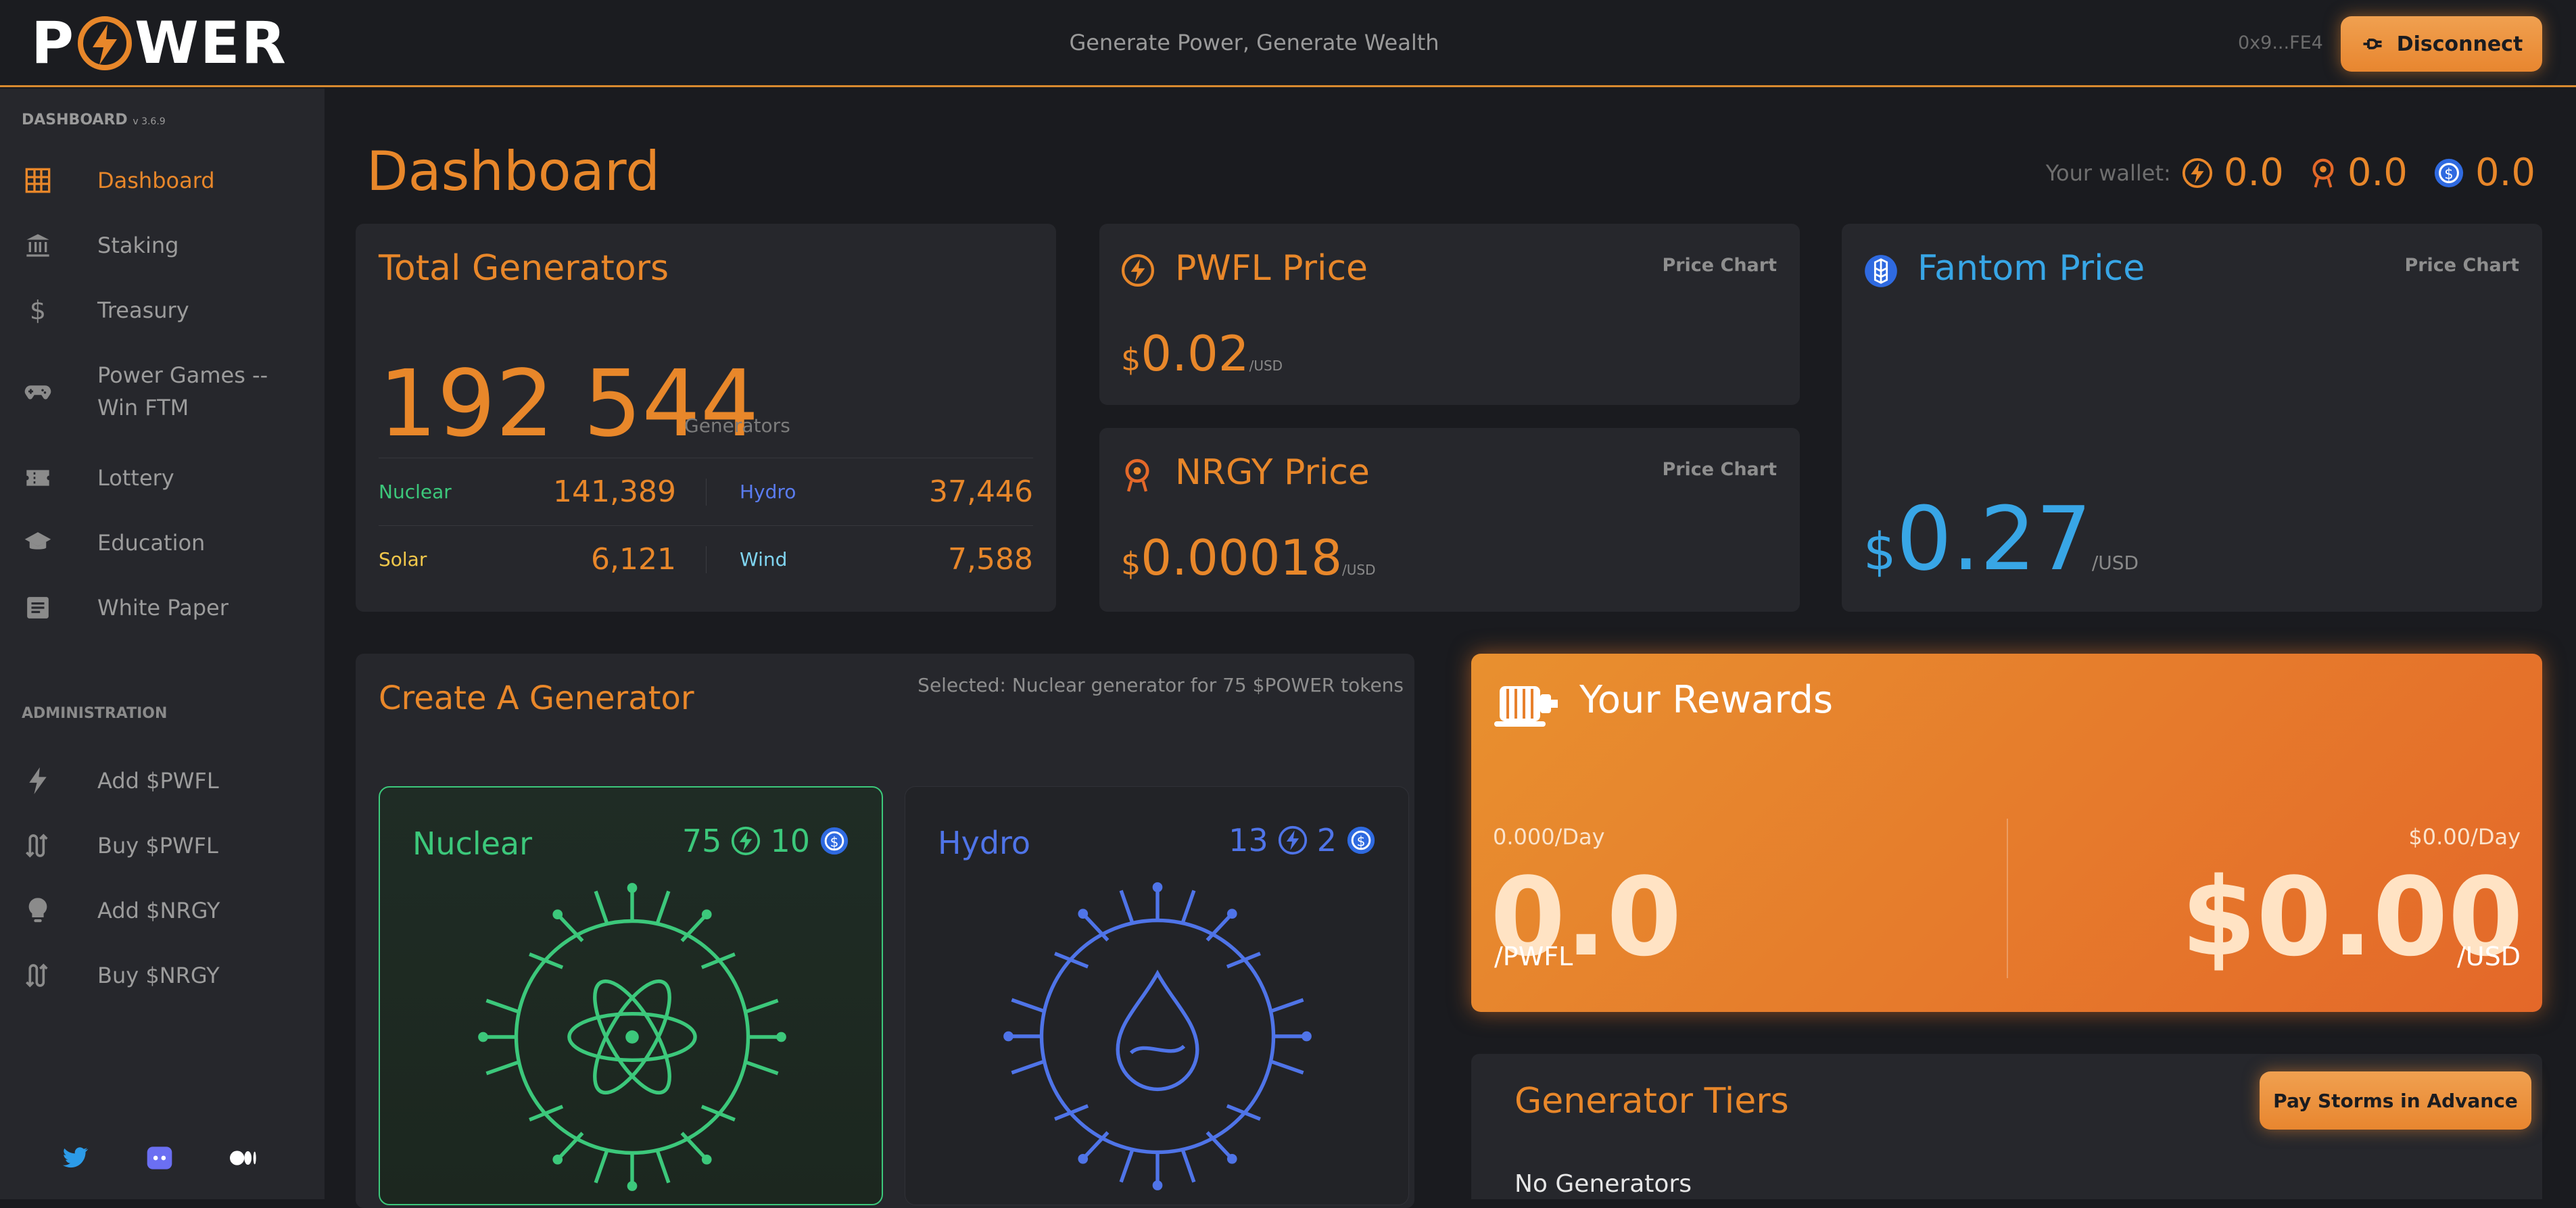  I want to click on solar-label: Solar, so click(403, 559).